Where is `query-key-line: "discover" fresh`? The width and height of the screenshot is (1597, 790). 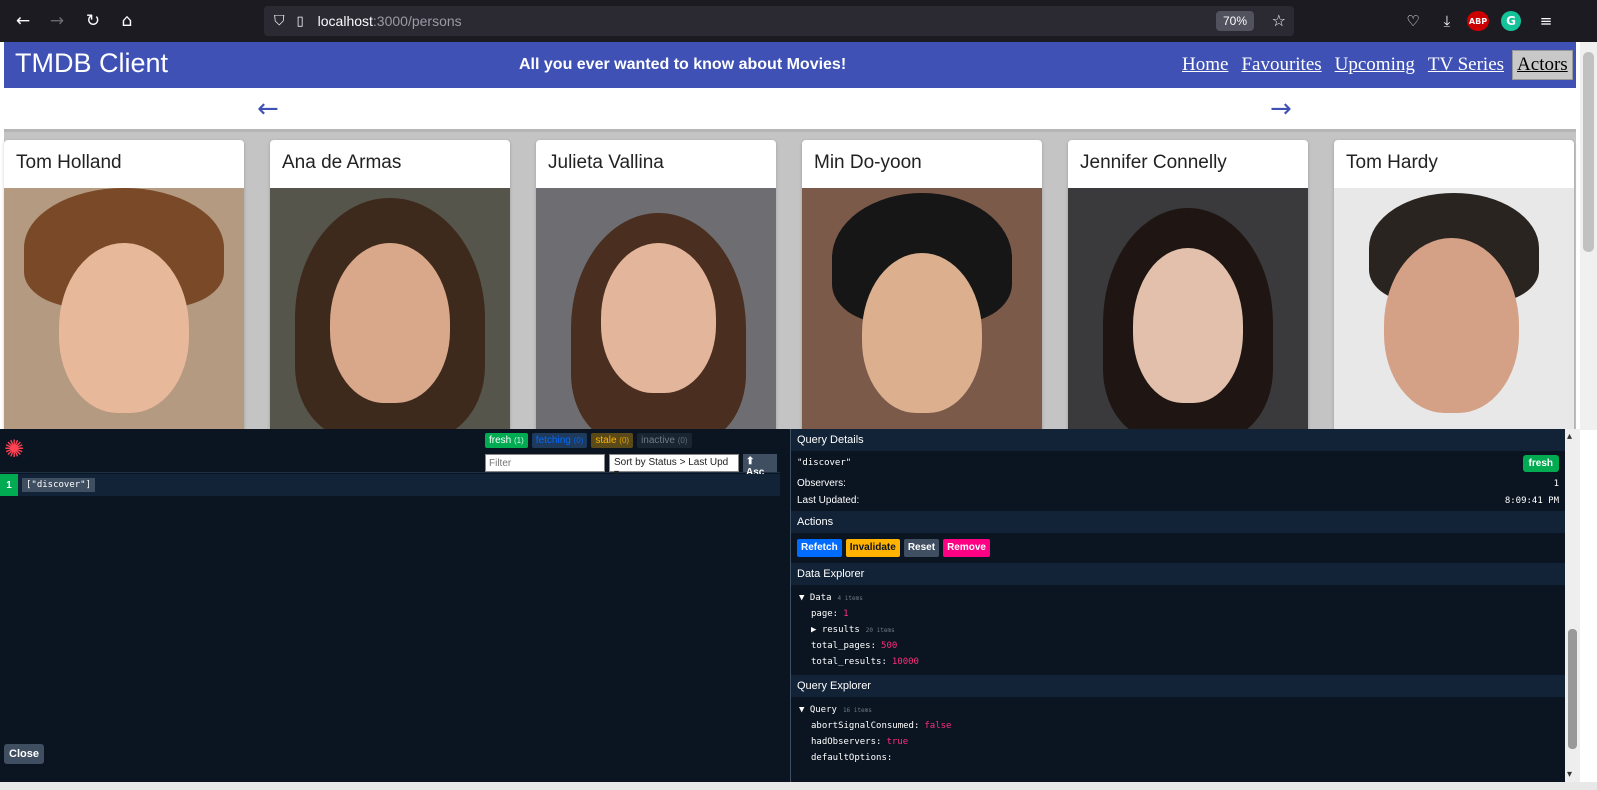 query-key-line: "discover" fresh is located at coordinates (1178, 463).